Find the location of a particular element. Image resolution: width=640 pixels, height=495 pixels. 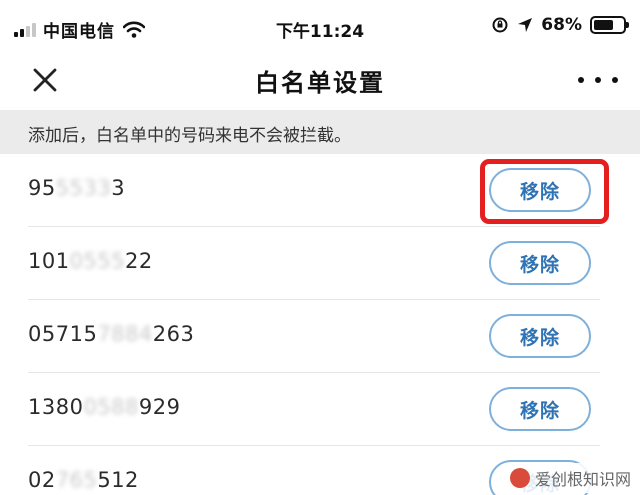

phone-number: 057157884263 is located at coordinates (111, 334).